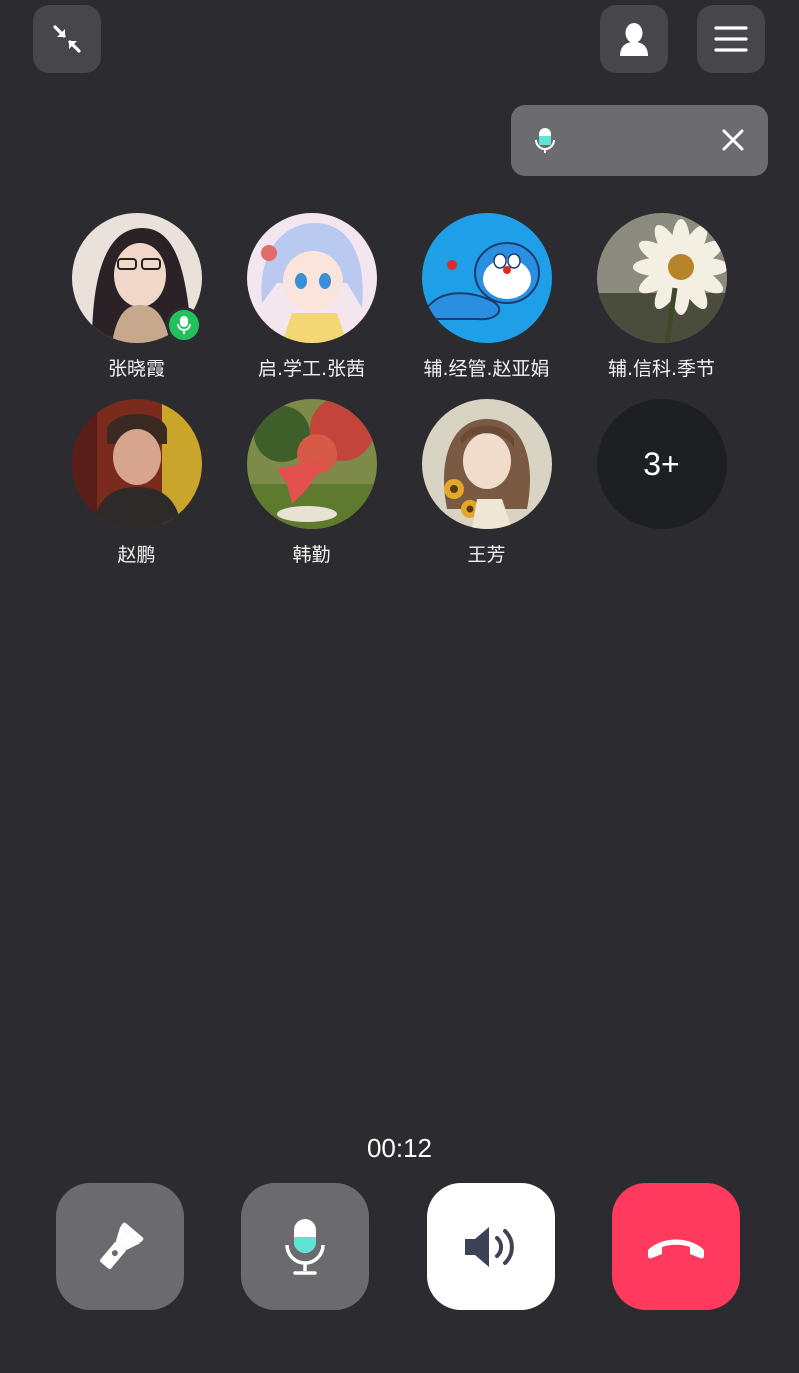 The image size is (799, 1373). What do you see at coordinates (399, 1148) in the screenshot?
I see `call-timer: 00:12` at bounding box center [399, 1148].